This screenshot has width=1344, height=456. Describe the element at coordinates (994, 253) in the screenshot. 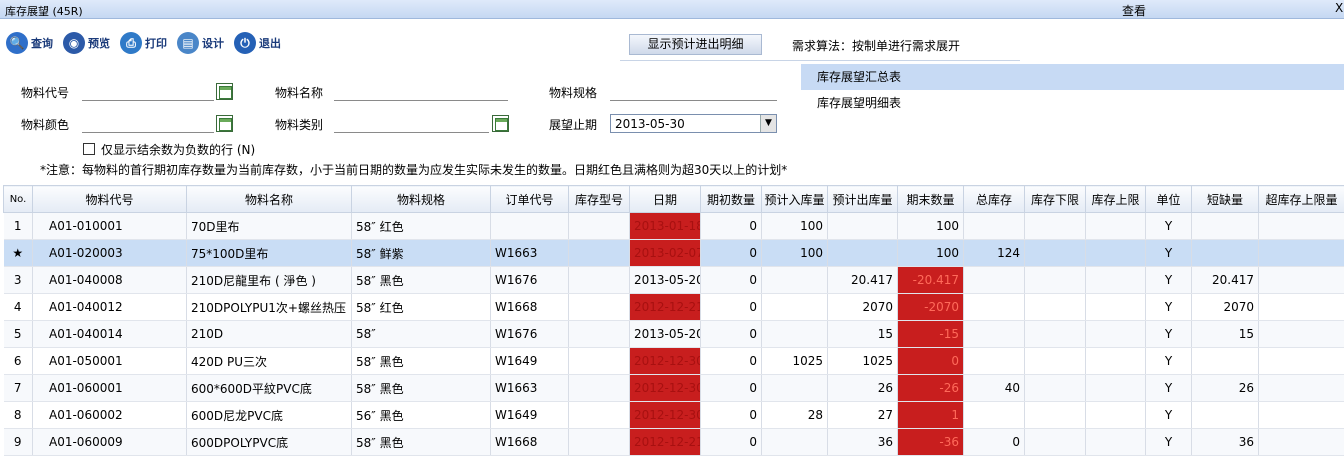

I see `cell-total: 124` at that location.